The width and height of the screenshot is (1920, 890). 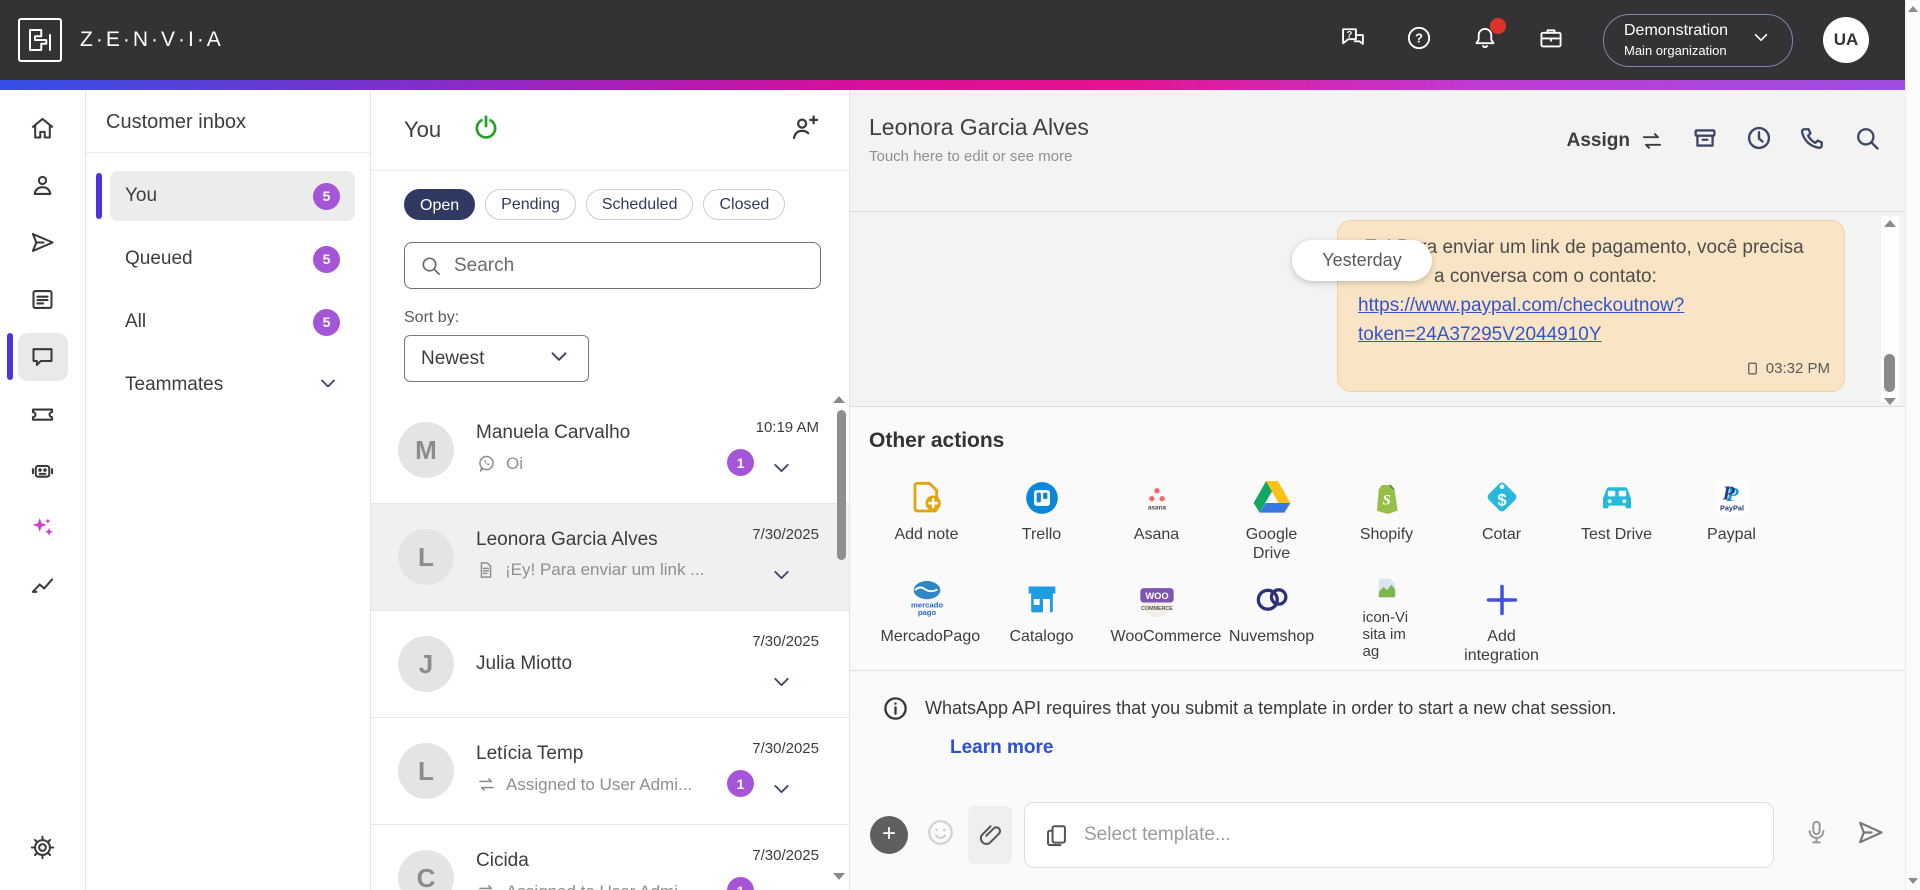 I want to click on attachment-icon, so click(x=990, y=835).